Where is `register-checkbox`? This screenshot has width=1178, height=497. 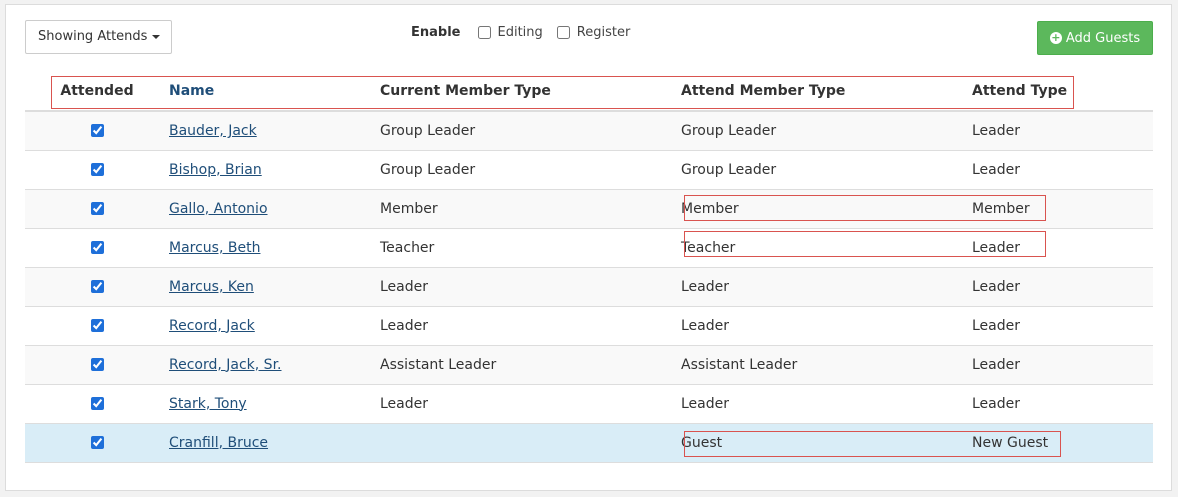
register-checkbox is located at coordinates (563, 32).